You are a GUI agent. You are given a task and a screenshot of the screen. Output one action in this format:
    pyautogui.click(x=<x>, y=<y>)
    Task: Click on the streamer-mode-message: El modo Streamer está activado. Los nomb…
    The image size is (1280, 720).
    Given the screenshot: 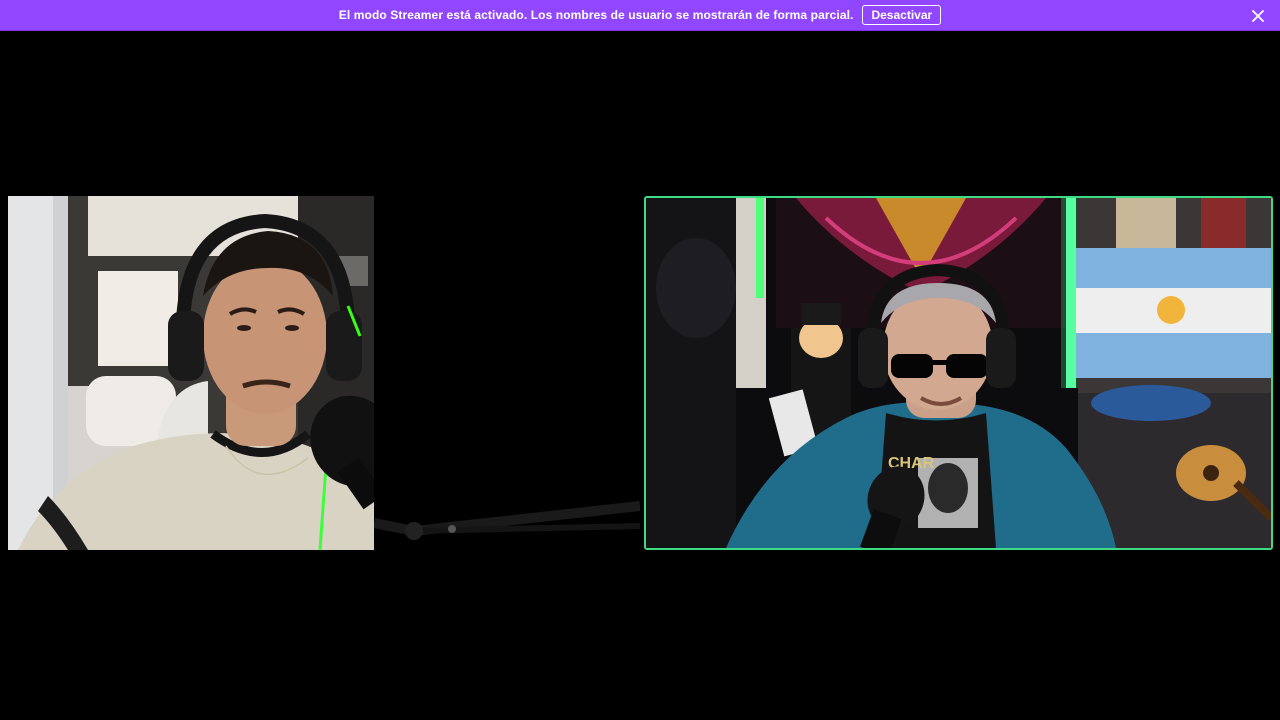 What is the action you would take?
    pyautogui.click(x=596, y=15)
    